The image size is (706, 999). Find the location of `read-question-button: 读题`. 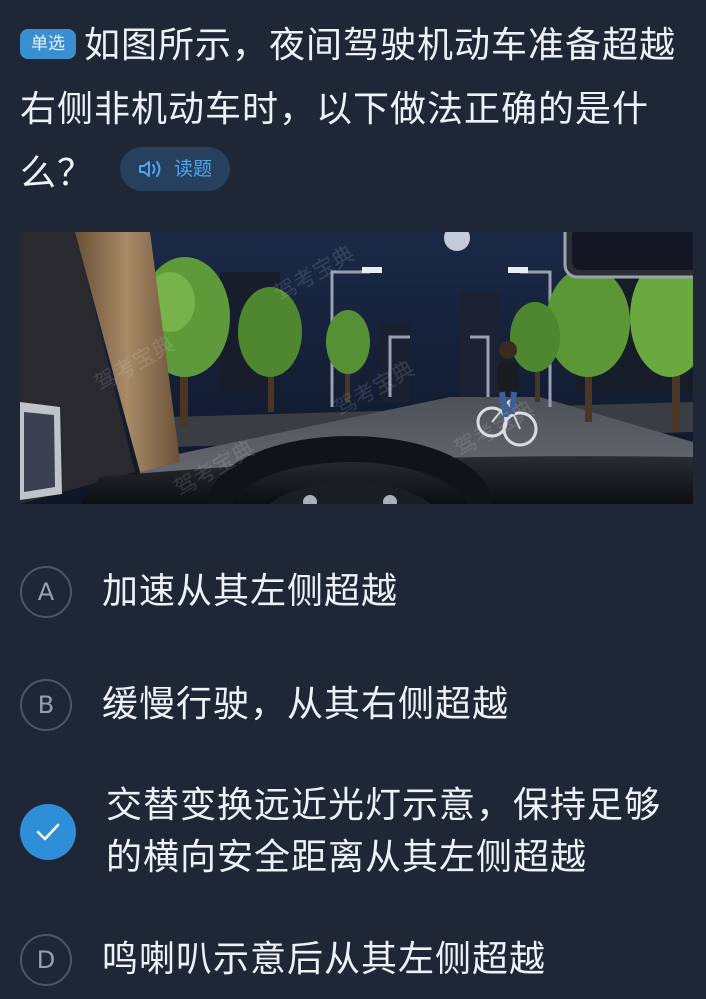

read-question-button: 读题 is located at coordinates (175, 169).